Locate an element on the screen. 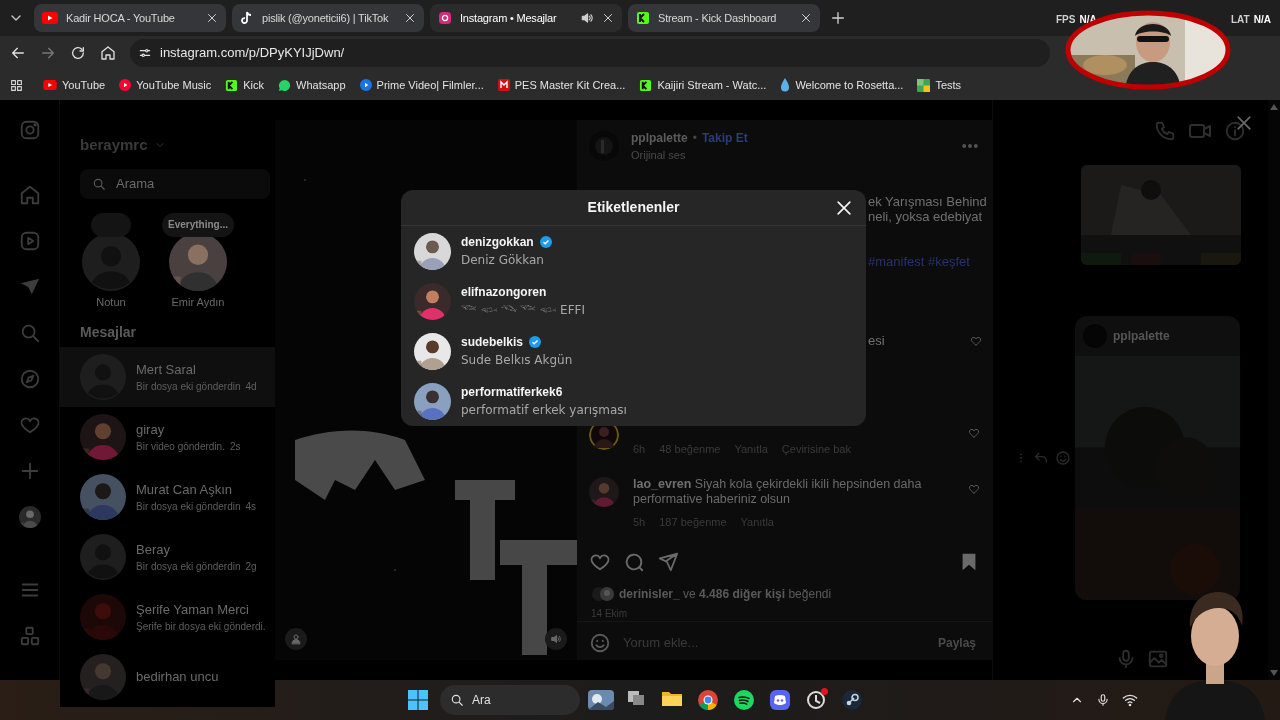 The height and width of the screenshot is (720, 1280). note-name: Notun is located at coordinates (111, 302).